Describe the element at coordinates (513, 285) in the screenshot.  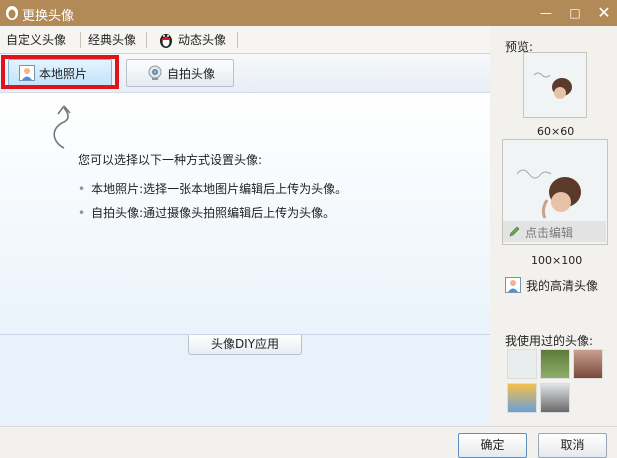
I see `hd-avatar-icon` at that location.